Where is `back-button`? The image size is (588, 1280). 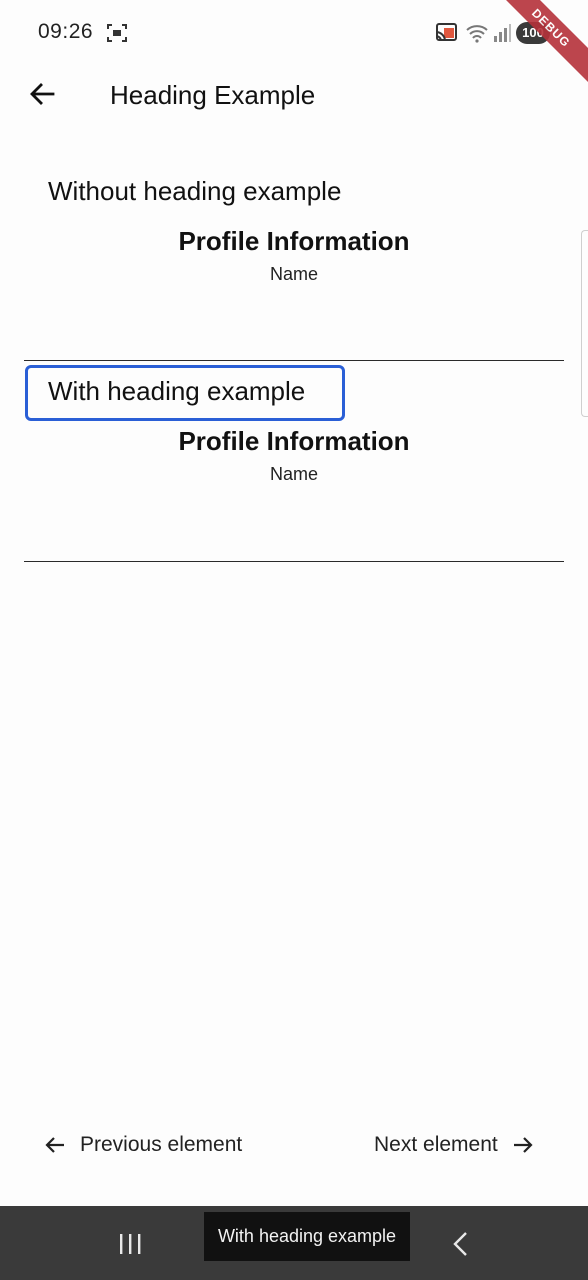 back-button is located at coordinates (42, 96).